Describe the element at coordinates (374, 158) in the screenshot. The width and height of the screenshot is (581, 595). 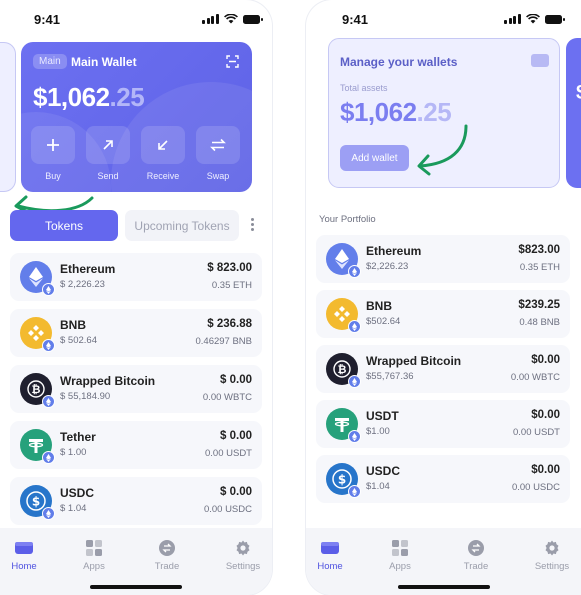
I see `add-wallet-button: Add wallet` at that location.